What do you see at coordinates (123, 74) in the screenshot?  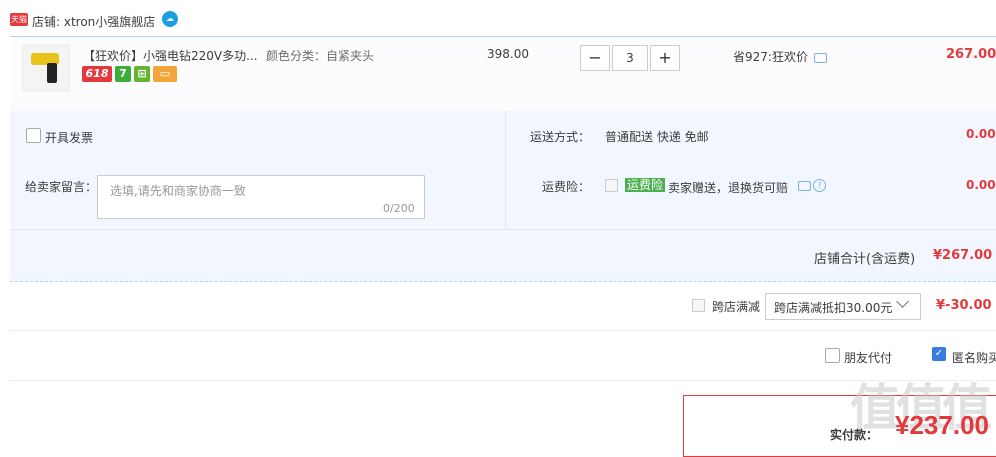 I see `badge-7day-return-icon: 7` at bounding box center [123, 74].